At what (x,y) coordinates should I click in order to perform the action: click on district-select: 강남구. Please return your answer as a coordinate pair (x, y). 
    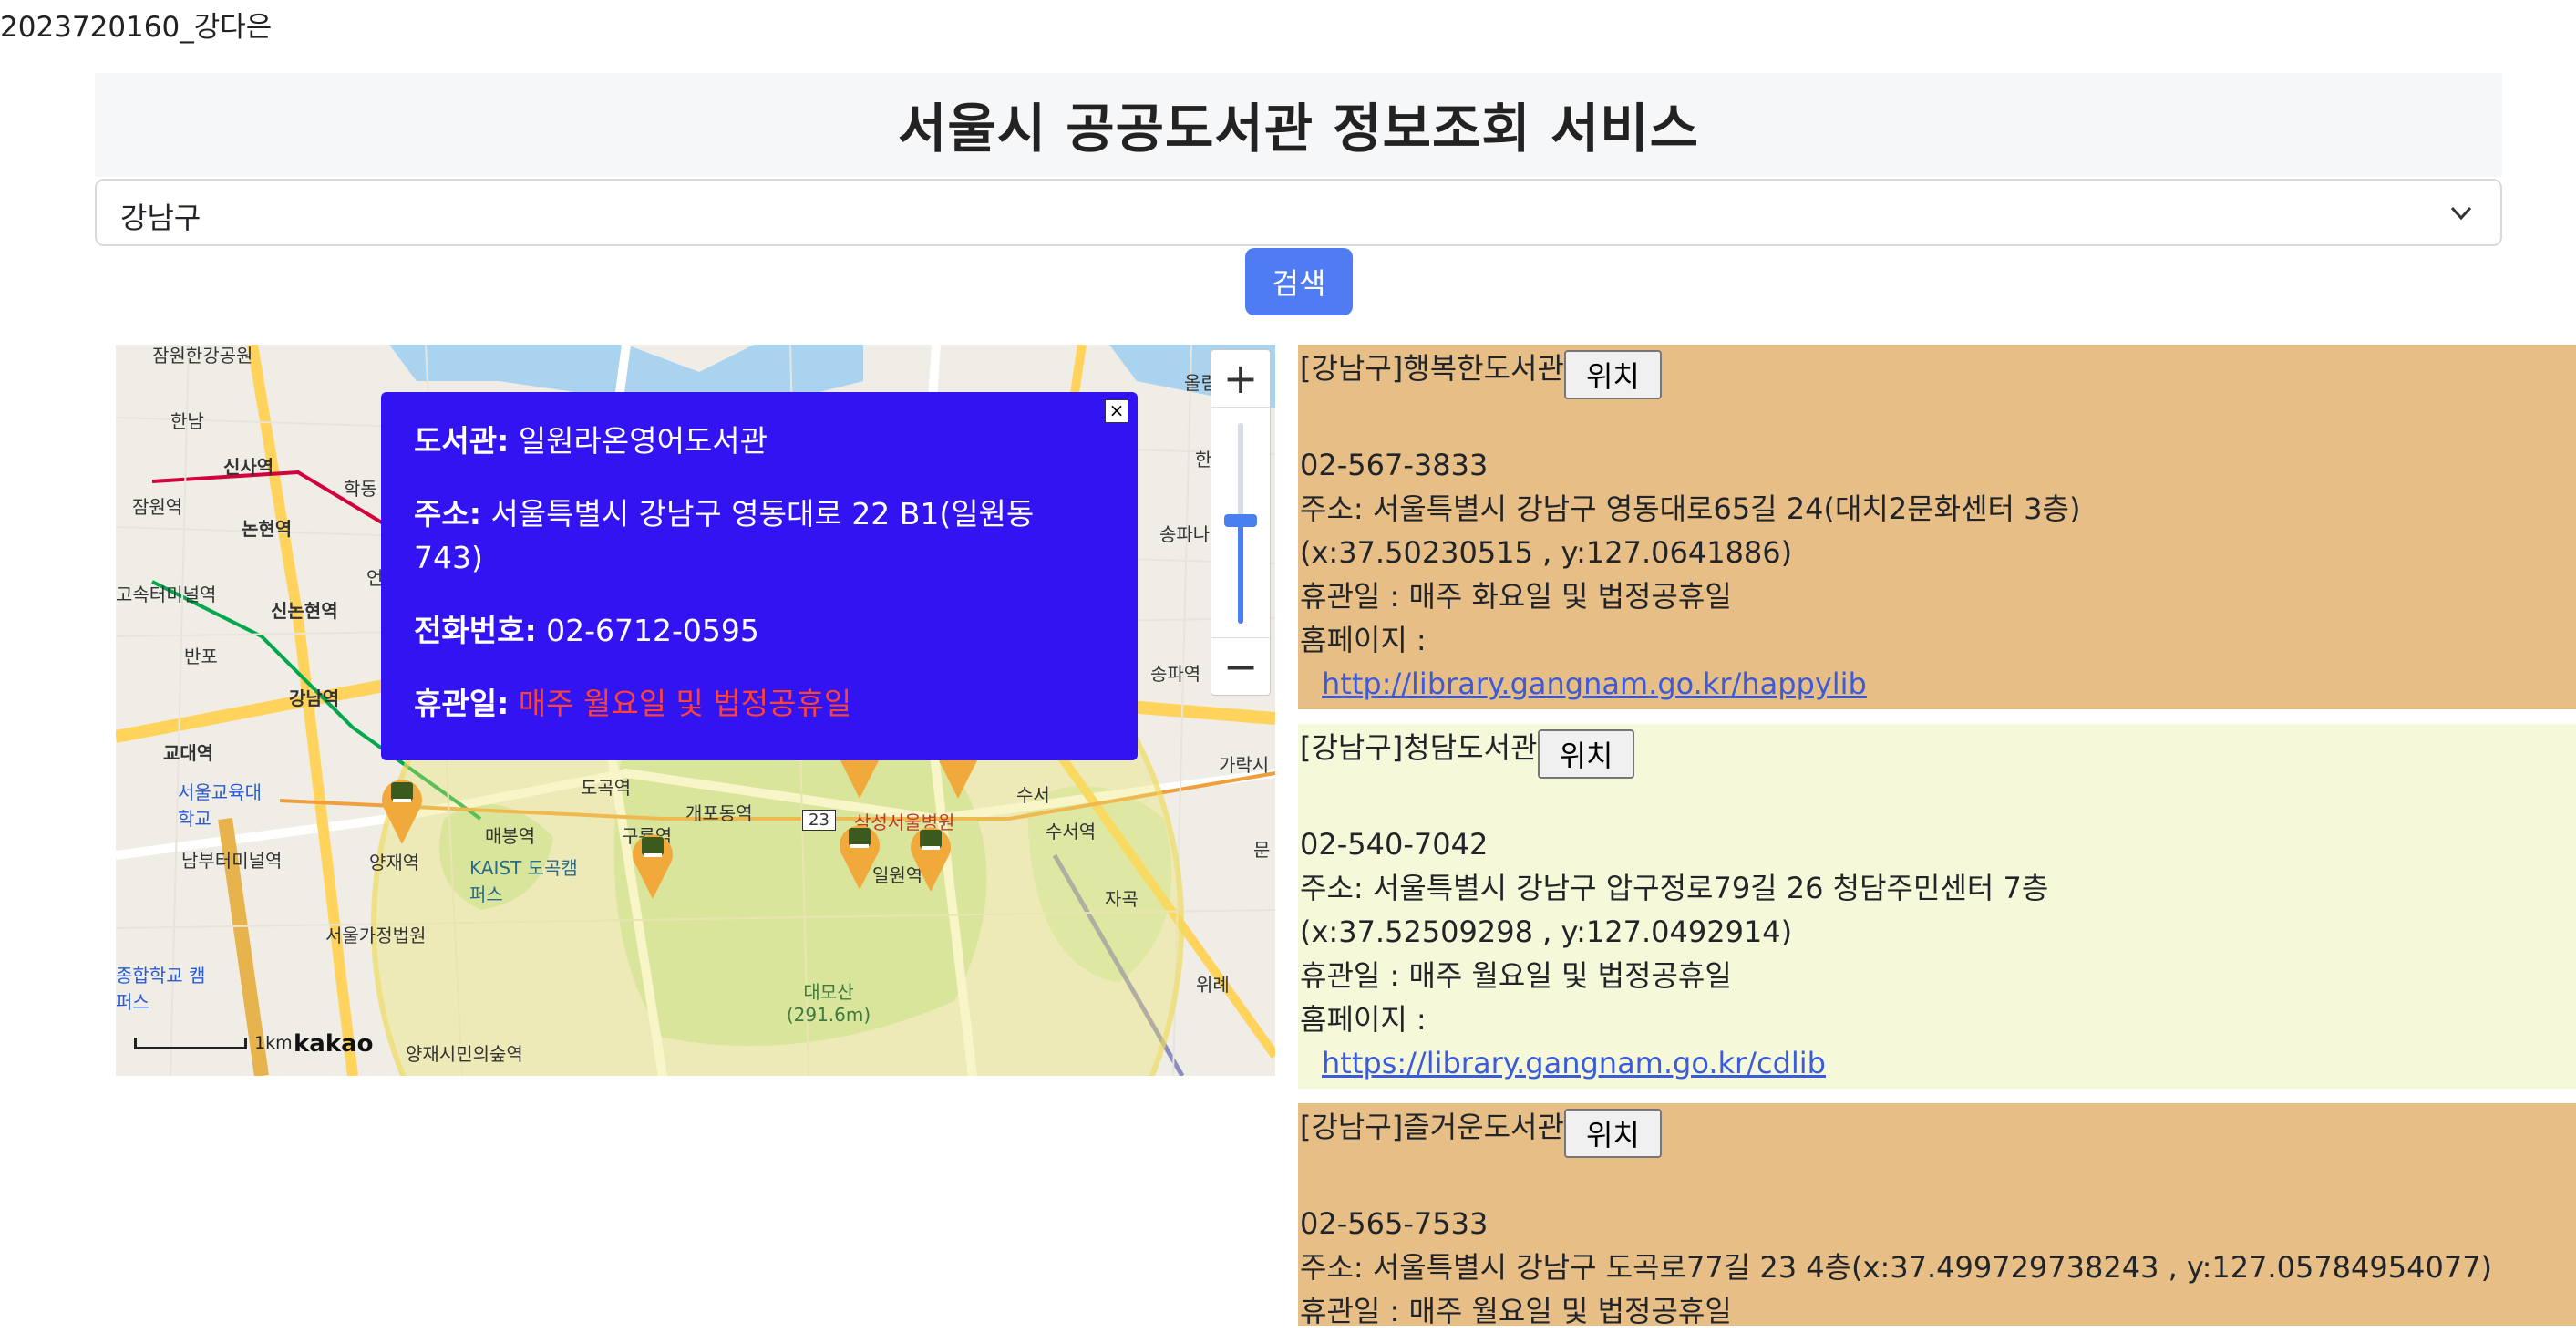
    Looking at the image, I should click on (1298, 212).